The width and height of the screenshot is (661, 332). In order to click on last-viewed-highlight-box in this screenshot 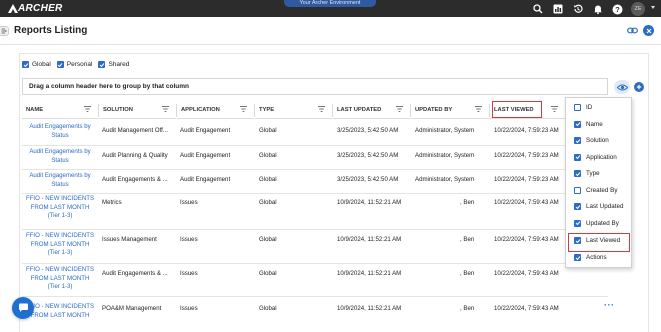, I will do `click(517, 109)`.